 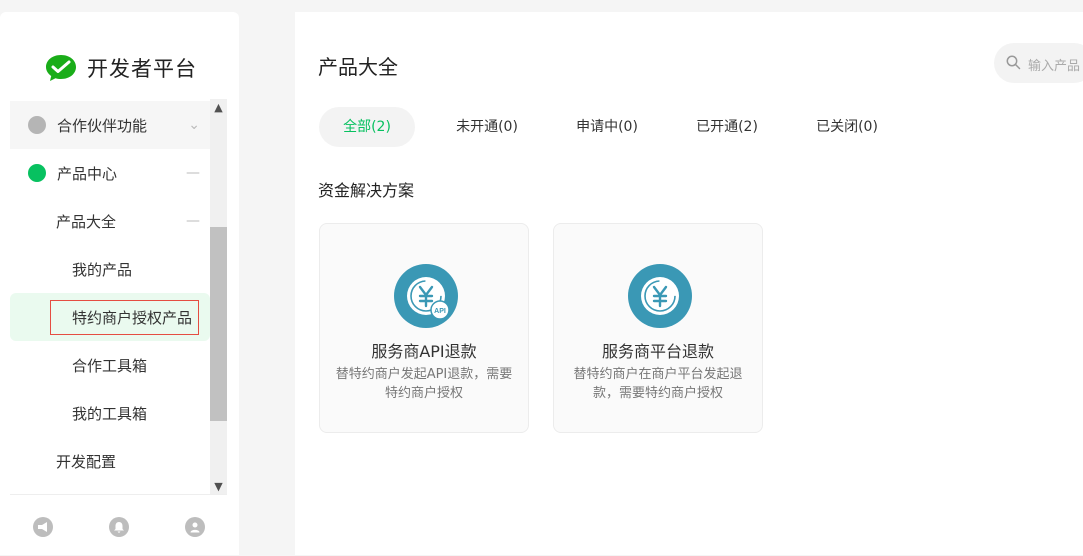 I want to click on partner-features-dot-icon, so click(x=37, y=125).